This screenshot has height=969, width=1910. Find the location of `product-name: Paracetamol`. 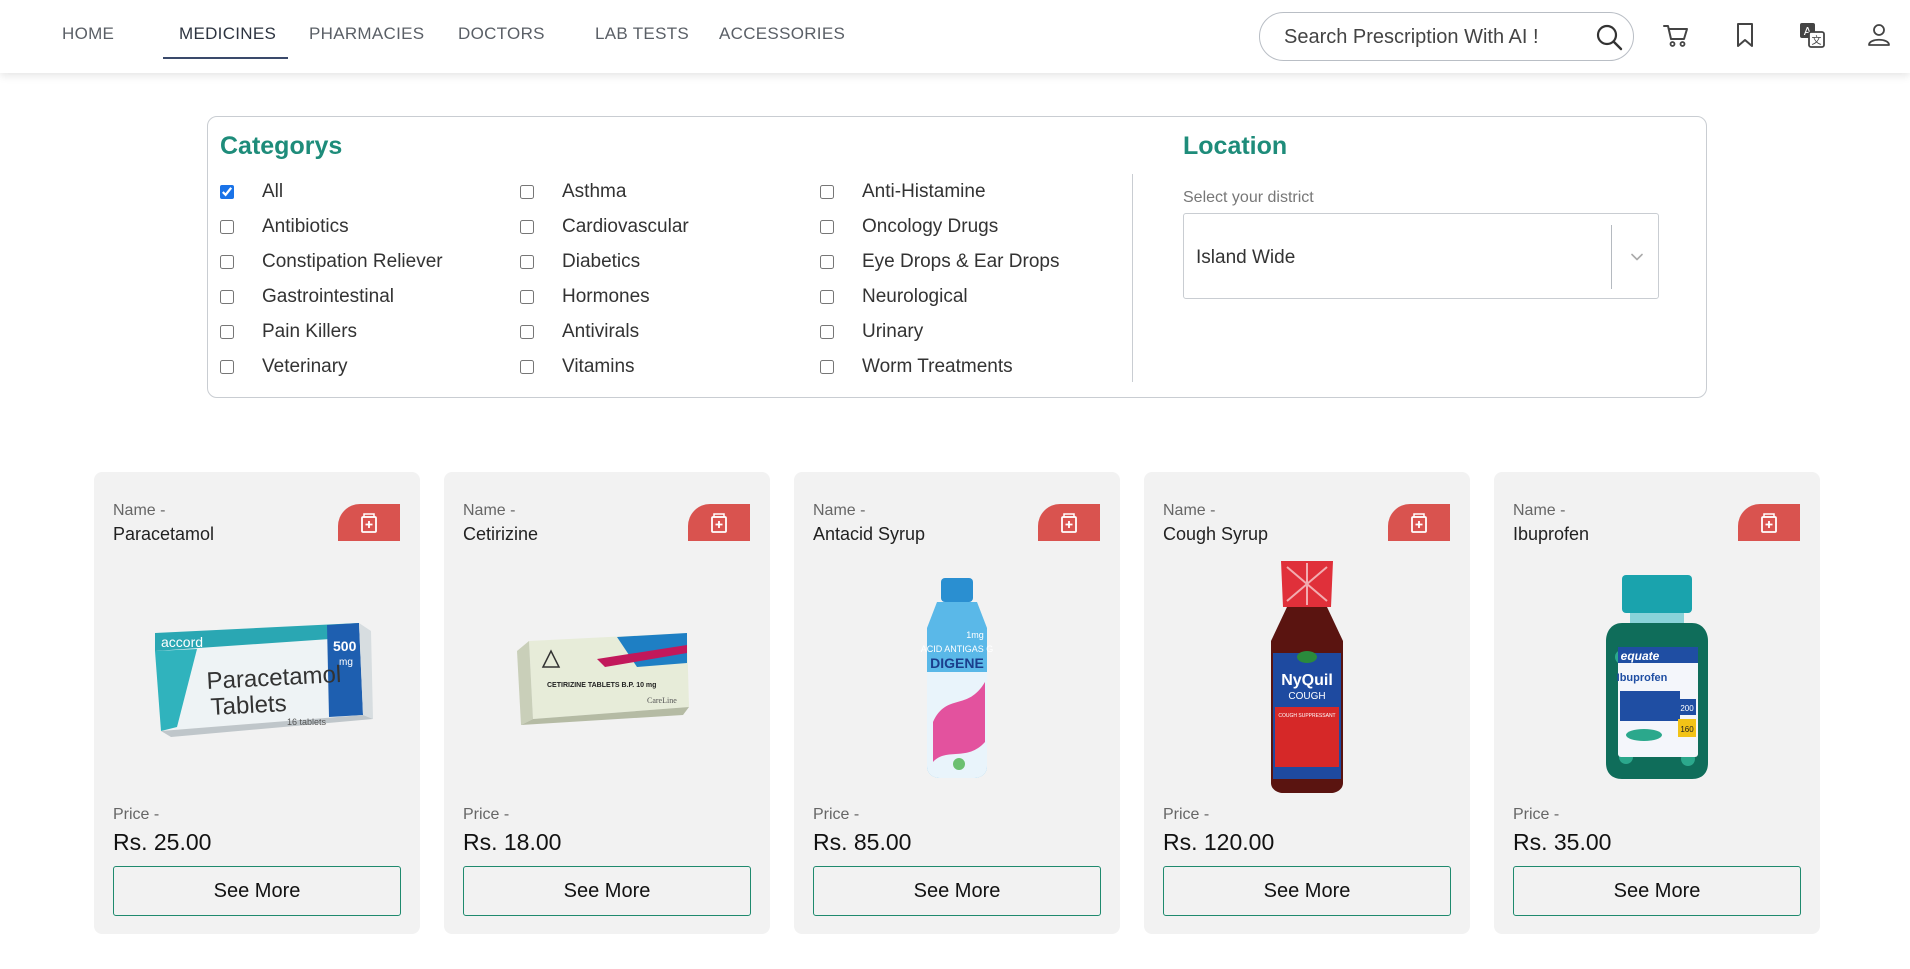

product-name: Paracetamol is located at coordinates (164, 534).